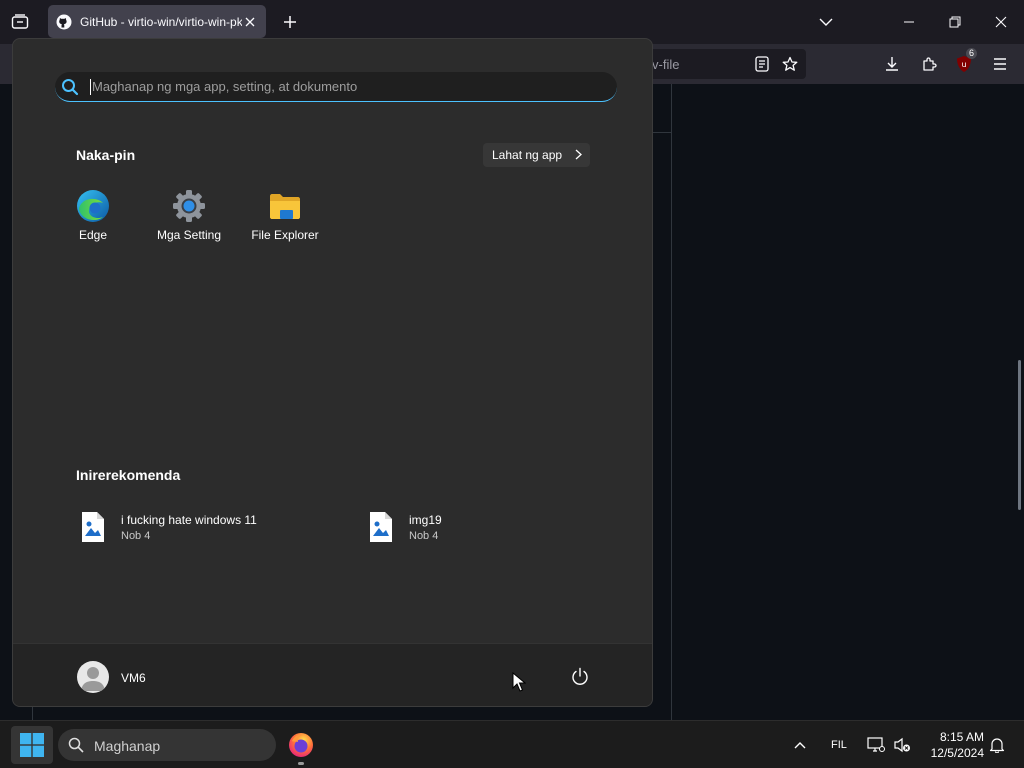 The height and width of the screenshot is (768, 1024). What do you see at coordinates (285, 235) in the screenshot?
I see `pinned-app-label: File Explorer` at bounding box center [285, 235].